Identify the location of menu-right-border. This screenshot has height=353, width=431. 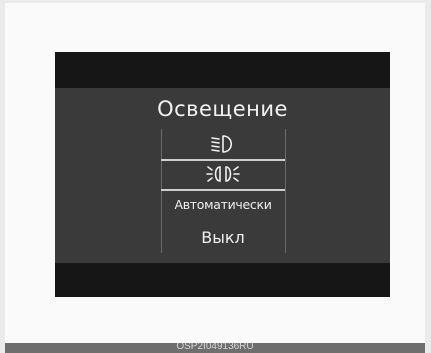
(285, 191).